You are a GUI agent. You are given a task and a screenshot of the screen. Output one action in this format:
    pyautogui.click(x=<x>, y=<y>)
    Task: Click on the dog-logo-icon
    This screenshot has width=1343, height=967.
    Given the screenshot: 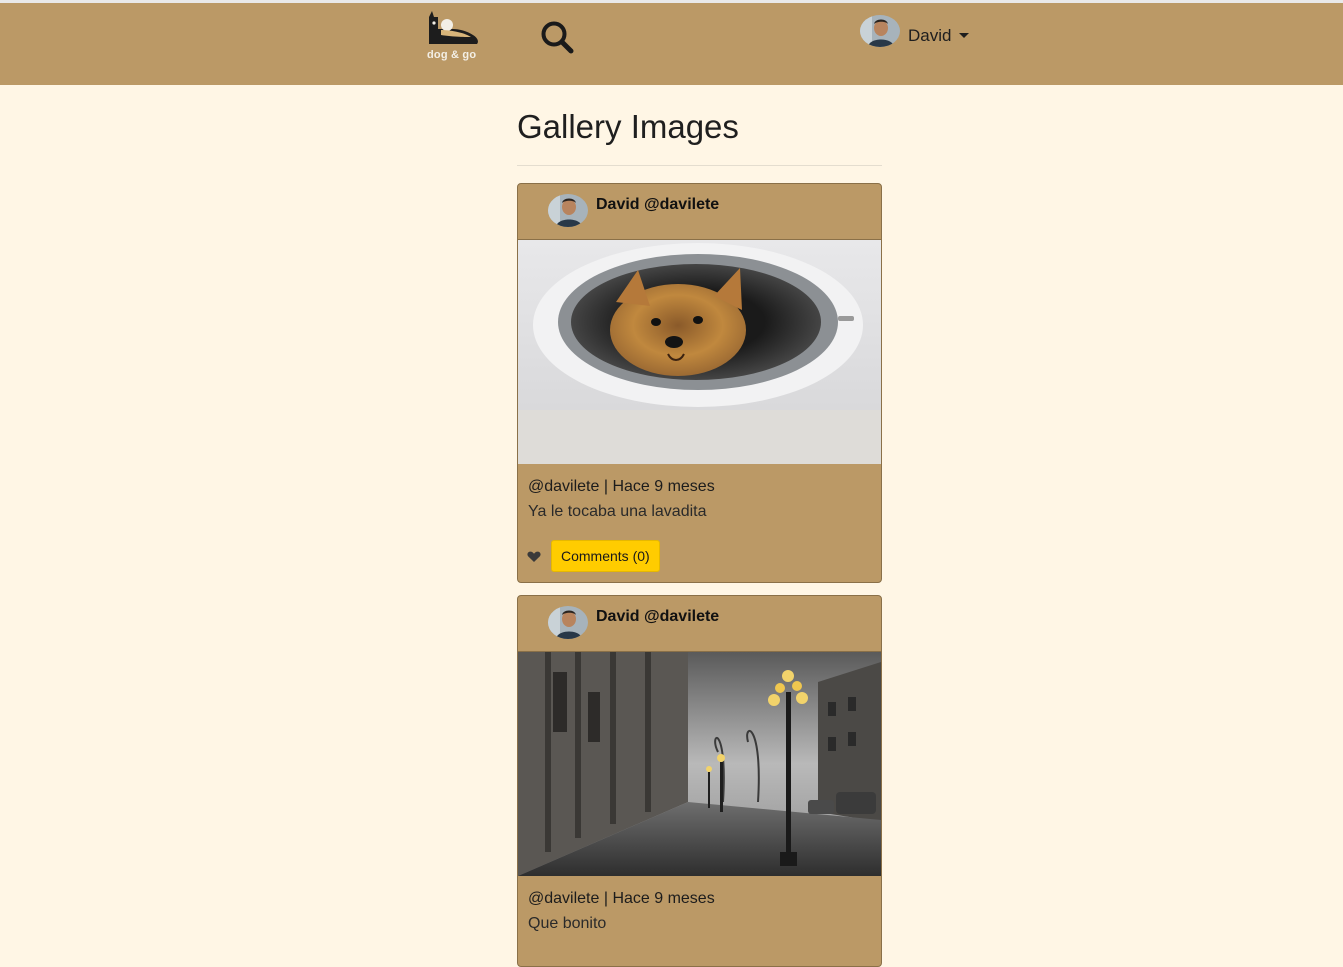 What is the action you would take?
    pyautogui.click(x=453, y=27)
    